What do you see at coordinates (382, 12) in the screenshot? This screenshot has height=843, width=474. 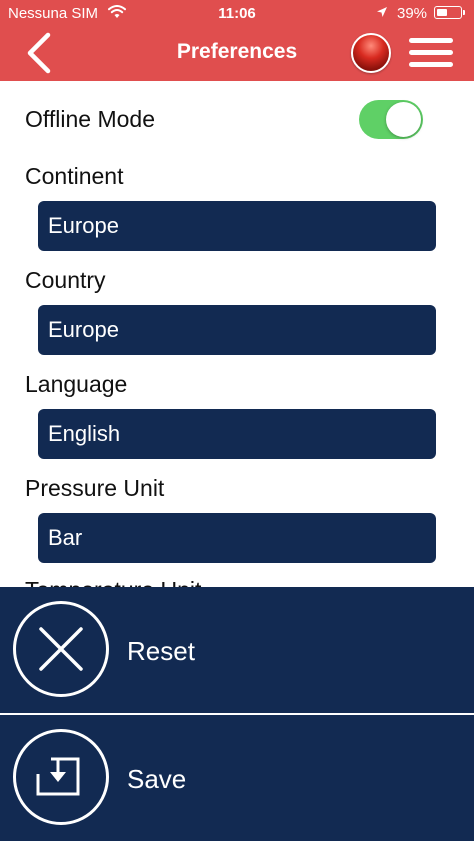 I see `location-arrow-icon` at bounding box center [382, 12].